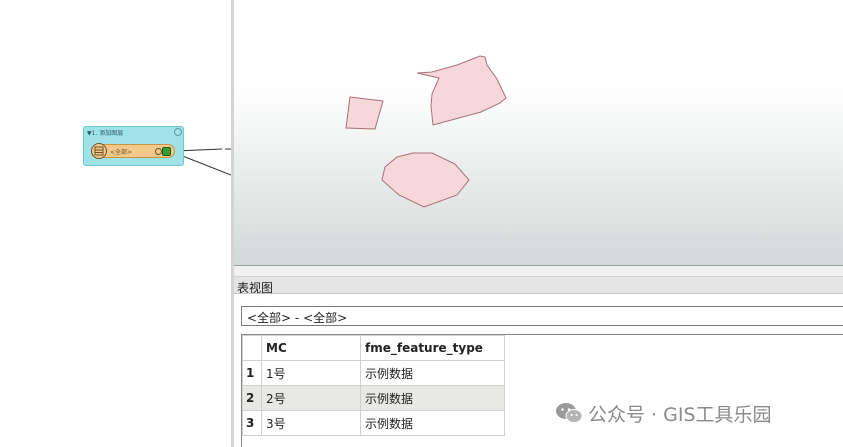 The height and width of the screenshot is (447, 843). Describe the element at coordinates (202, 162) in the screenshot. I see `connection-lines` at that location.